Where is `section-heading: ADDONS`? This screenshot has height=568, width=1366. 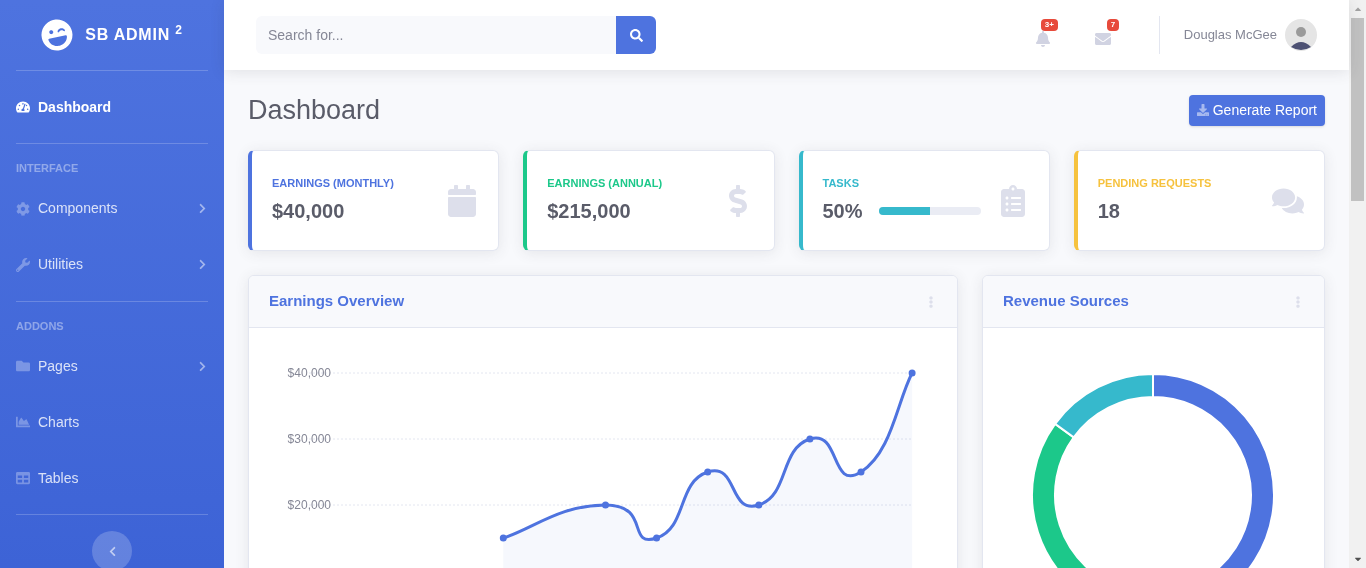 section-heading: ADDONS is located at coordinates (40, 326).